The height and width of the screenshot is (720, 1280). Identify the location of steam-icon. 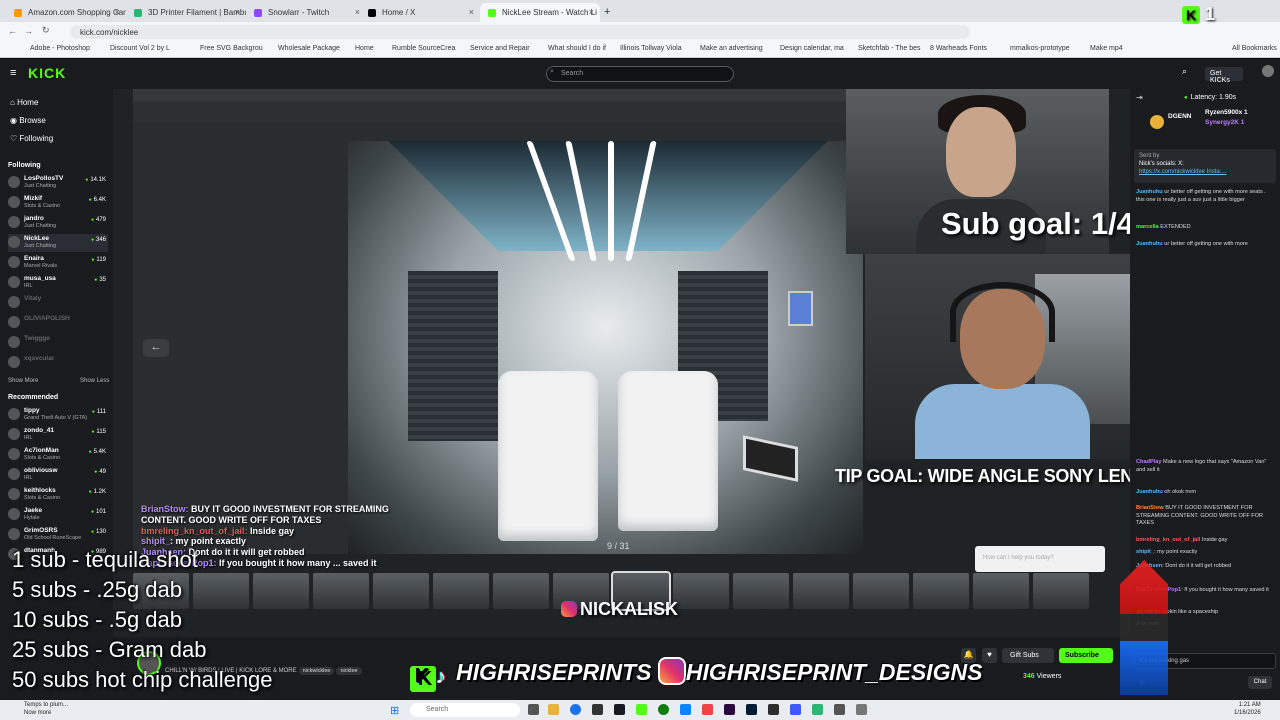
(619, 709).